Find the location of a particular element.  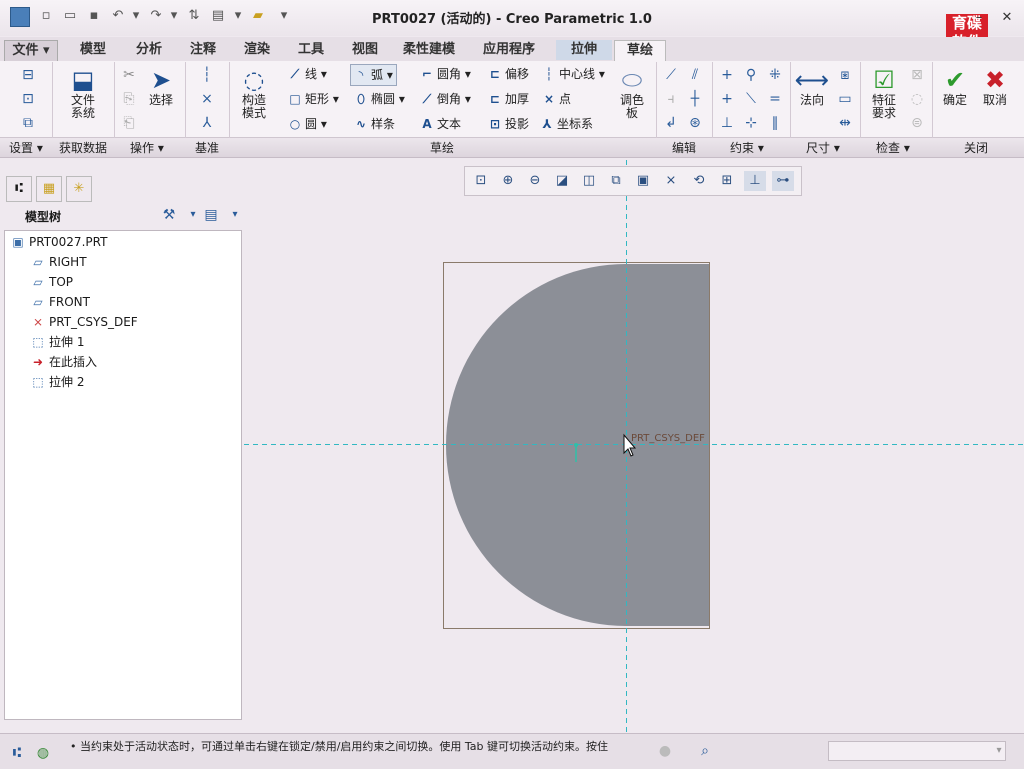

copy-icon: ⎘ is located at coordinates (129, 99).